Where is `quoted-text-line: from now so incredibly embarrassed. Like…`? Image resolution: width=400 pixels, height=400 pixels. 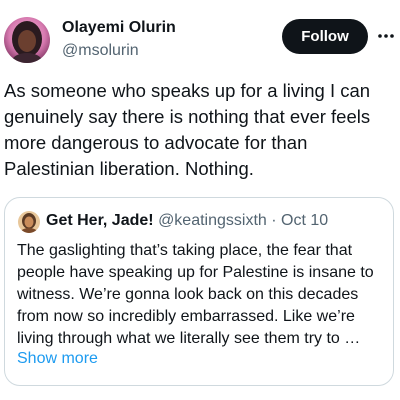 quoted-text-line: from now so incredibly embarrassed. Like… is located at coordinates (186, 316).